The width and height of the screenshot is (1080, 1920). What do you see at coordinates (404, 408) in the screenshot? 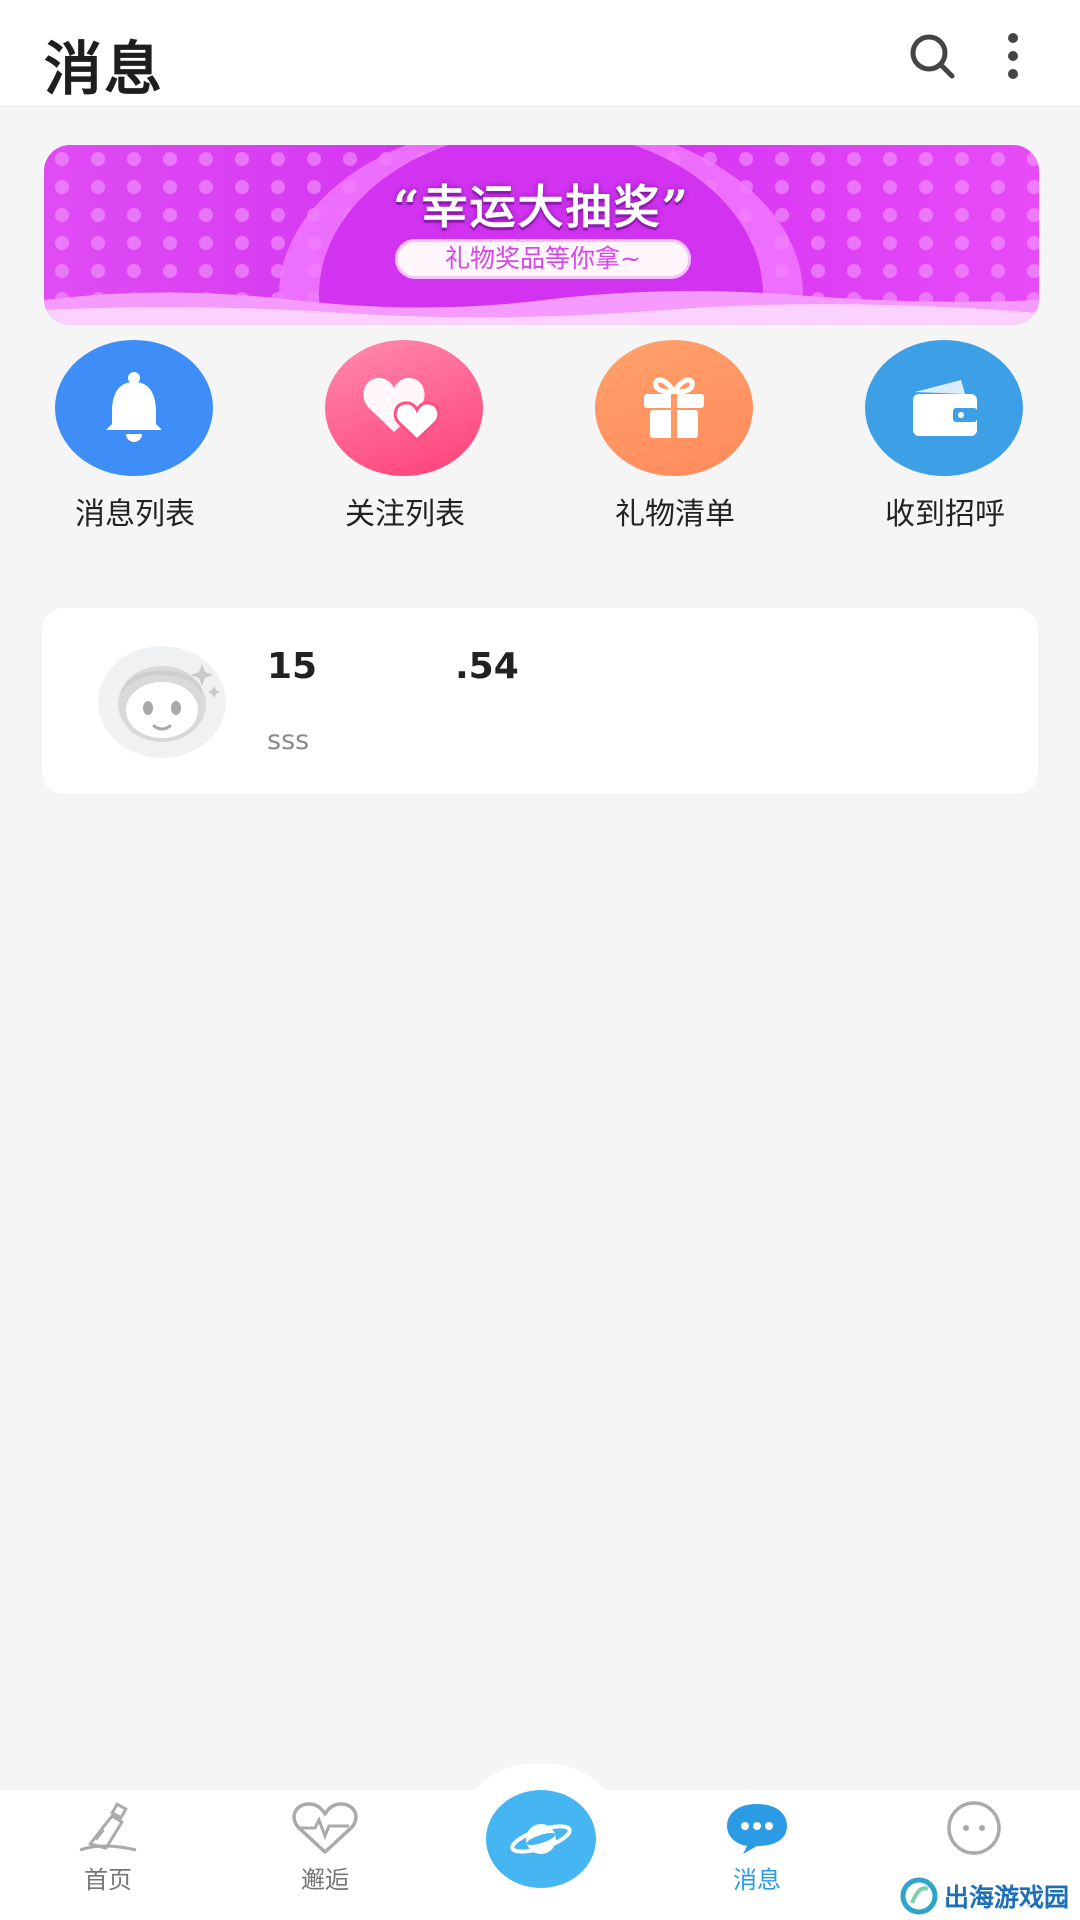
I see `hearts-icon` at bounding box center [404, 408].